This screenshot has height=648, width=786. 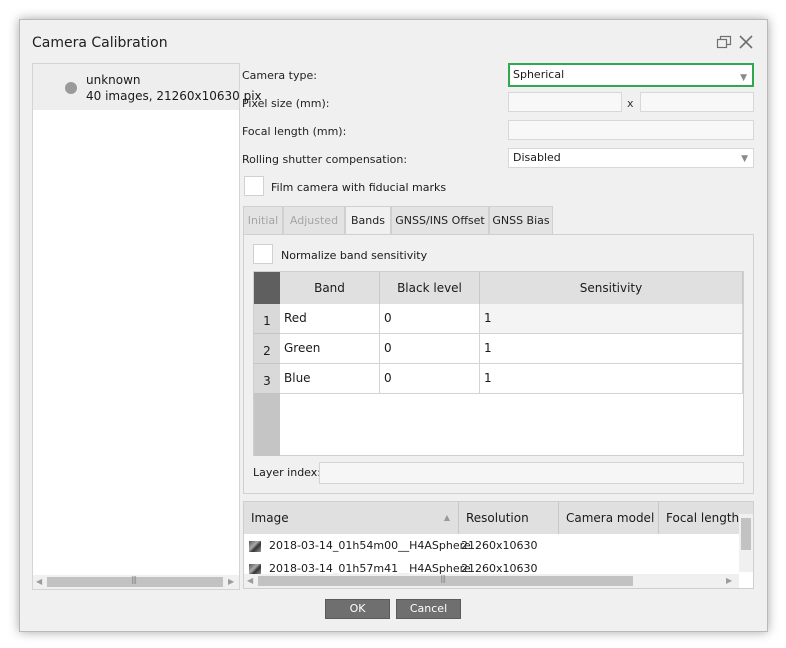 I want to click on focal-length-input, so click(x=631, y=130).